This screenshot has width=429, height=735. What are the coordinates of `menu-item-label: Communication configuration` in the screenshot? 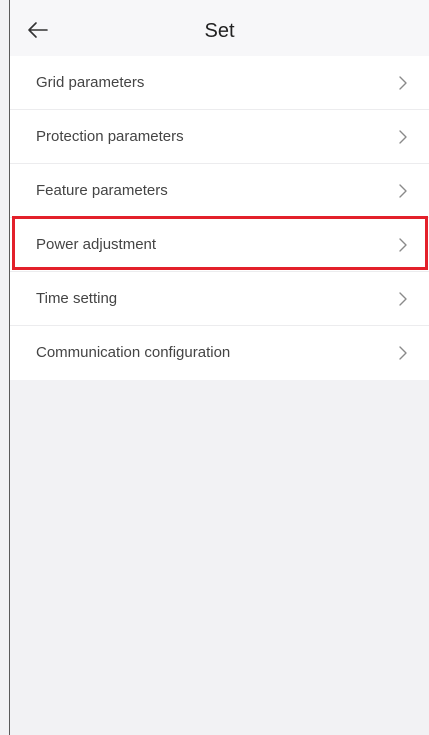 It's located at (133, 352).